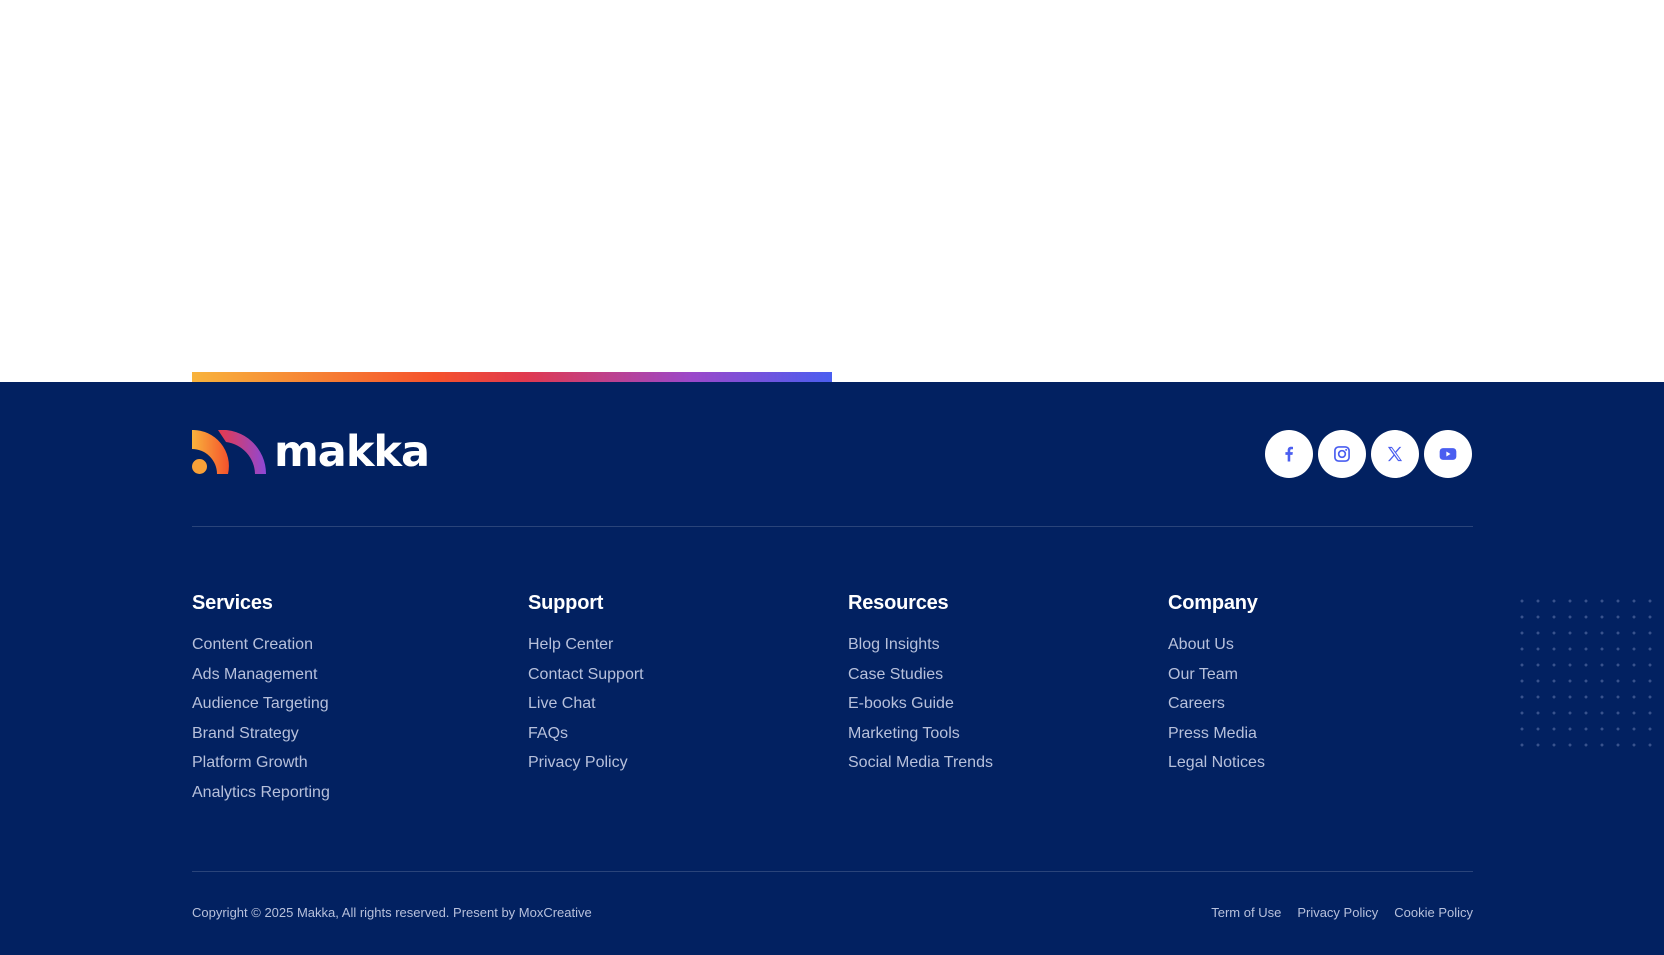 The image size is (1664, 955). Describe the element at coordinates (586, 740) in the screenshot. I see `footer-link-faqs: FAQs` at that location.